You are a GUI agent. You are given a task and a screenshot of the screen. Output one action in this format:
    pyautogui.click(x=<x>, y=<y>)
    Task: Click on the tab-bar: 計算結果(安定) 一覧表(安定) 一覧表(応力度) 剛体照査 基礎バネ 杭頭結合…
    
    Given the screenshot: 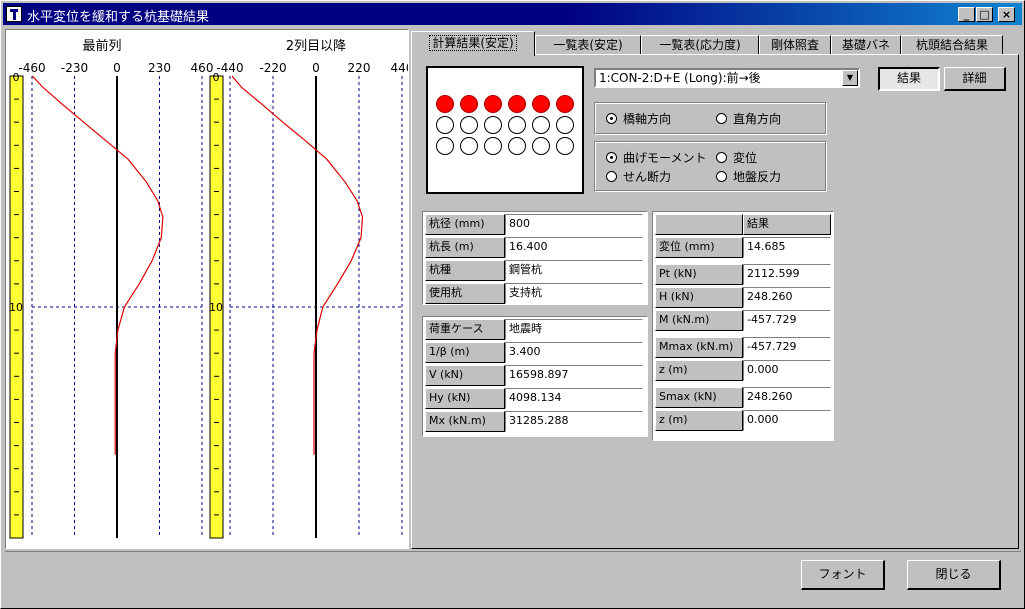 What is the action you would take?
    pyautogui.click(x=716, y=43)
    